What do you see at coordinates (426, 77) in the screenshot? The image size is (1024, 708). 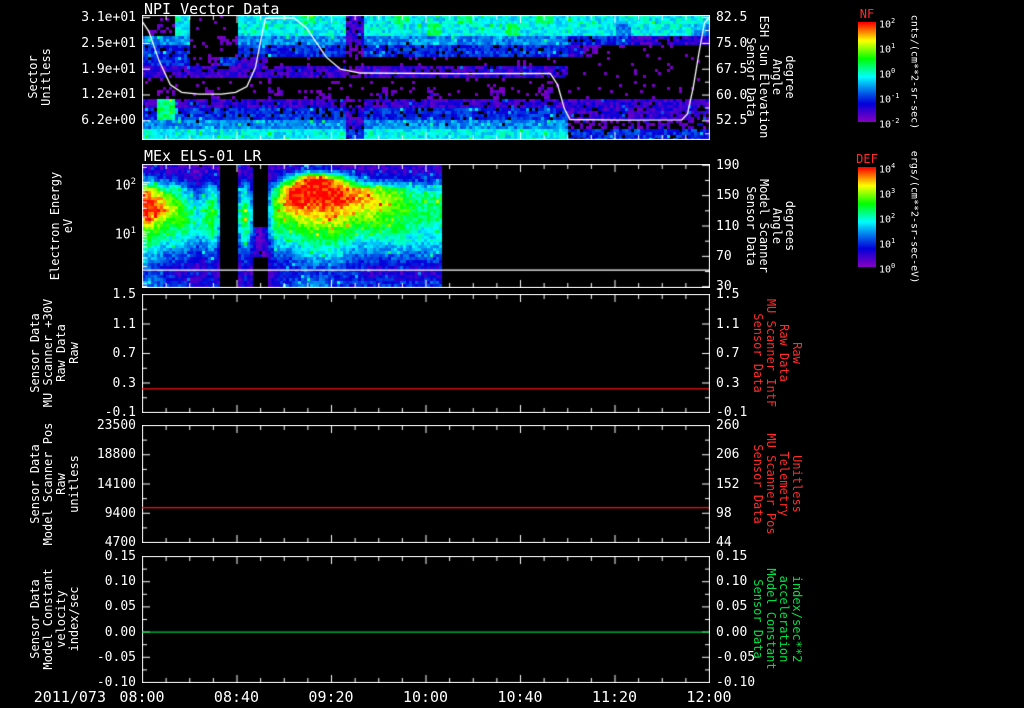 I see `npi-vector-data-canvas` at bounding box center [426, 77].